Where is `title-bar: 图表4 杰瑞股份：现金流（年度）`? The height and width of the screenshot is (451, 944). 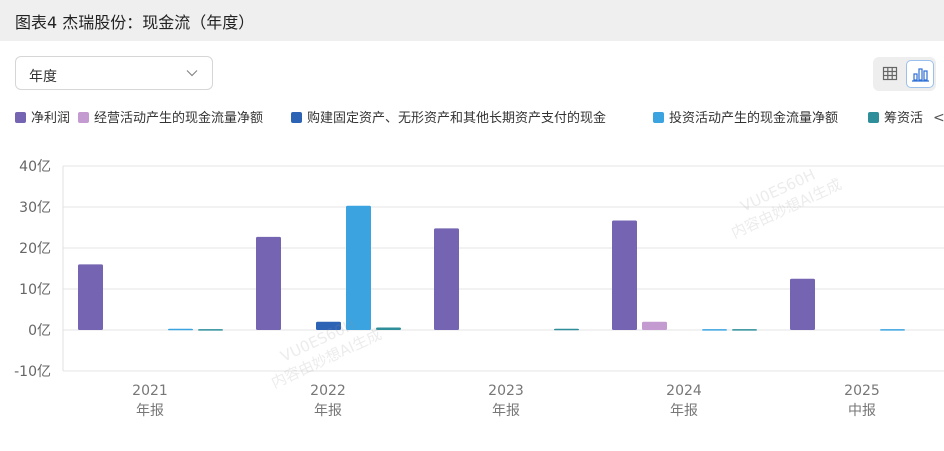 title-bar: 图表4 杰瑞股份：现金流（年度） is located at coordinates (472, 20).